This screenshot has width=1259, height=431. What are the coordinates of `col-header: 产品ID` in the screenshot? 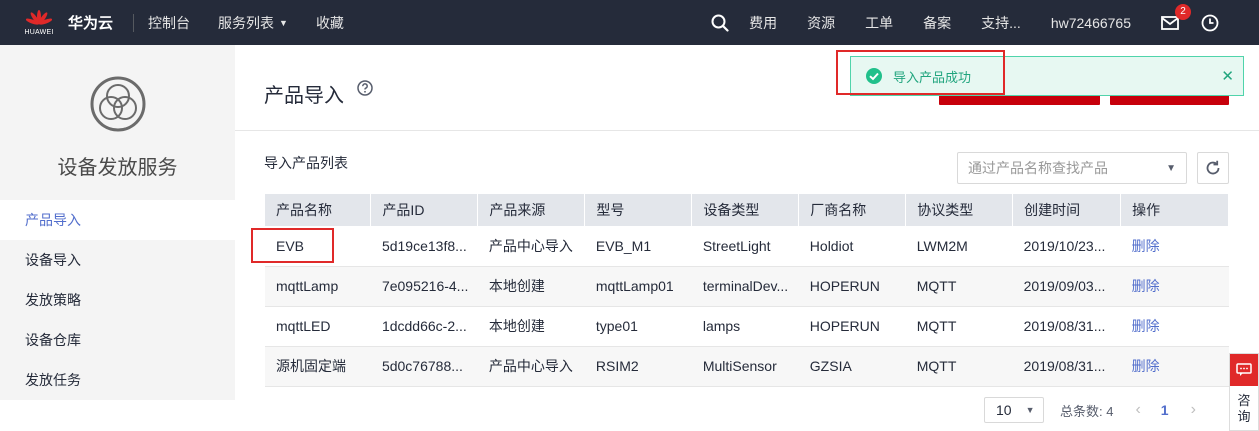 It's located at (424, 210).